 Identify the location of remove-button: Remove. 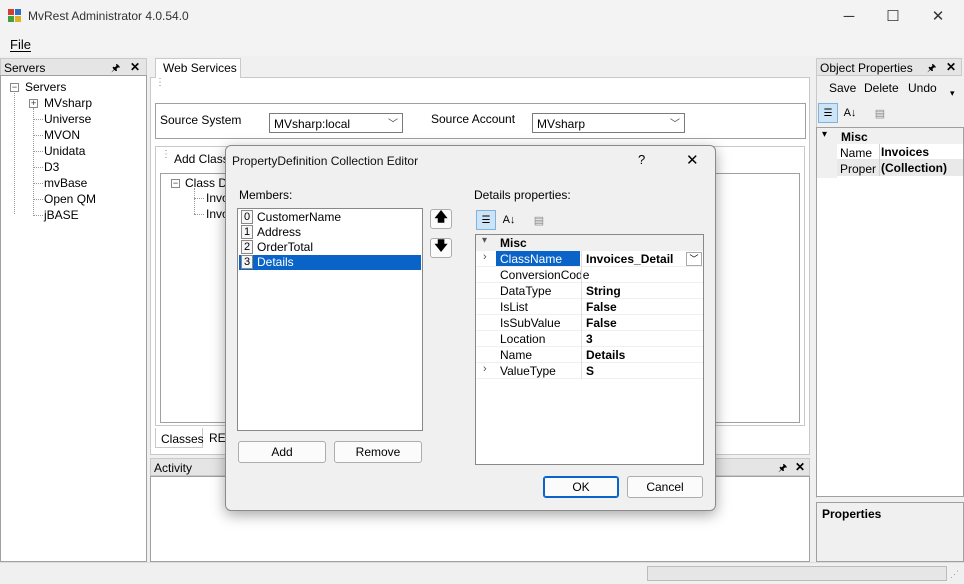
(378, 452).